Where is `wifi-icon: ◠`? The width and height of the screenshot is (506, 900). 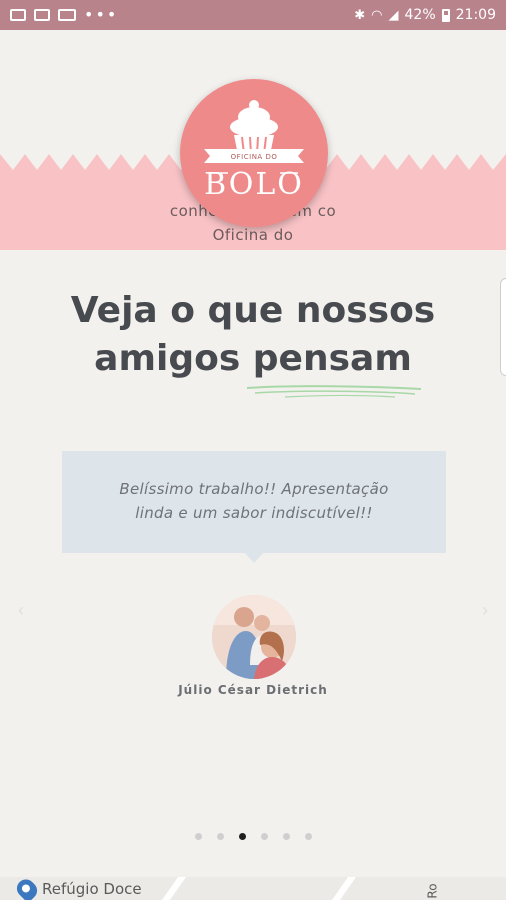 wifi-icon: ◠ is located at coordinates (377, 15).